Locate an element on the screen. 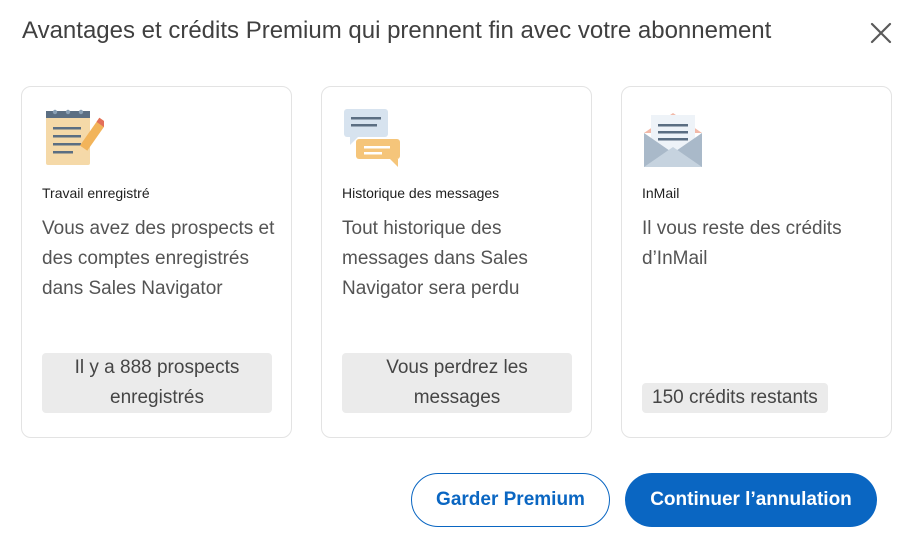 The height and width of the screenshot is (537, 913). close-icon is located at coordinates (881, 33).